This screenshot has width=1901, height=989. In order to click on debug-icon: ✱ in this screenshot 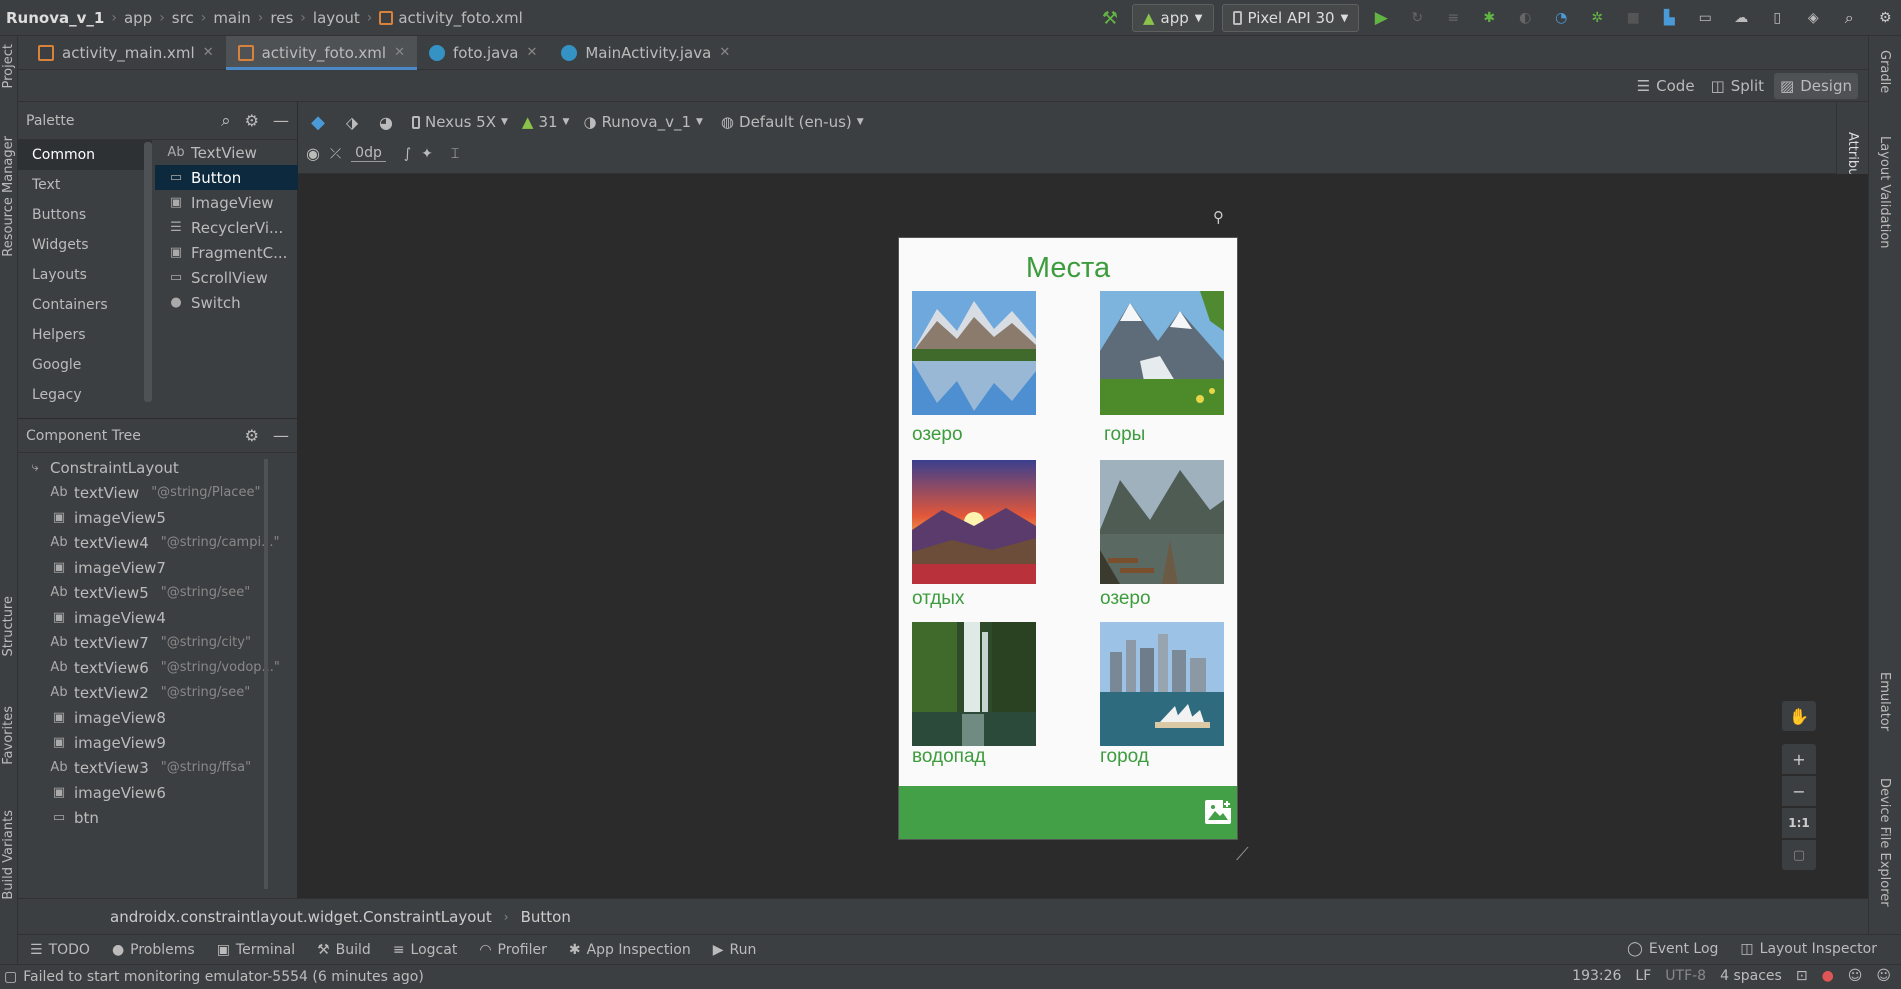, I will do `click(1489, 18)`.